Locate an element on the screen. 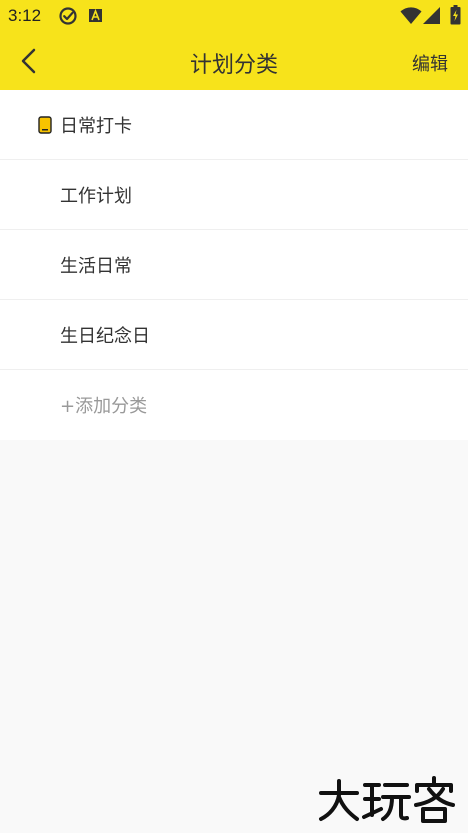 This screenshot has height=833, width=468. add-category-label: +添加分类 is located at coordinates (104, 406).